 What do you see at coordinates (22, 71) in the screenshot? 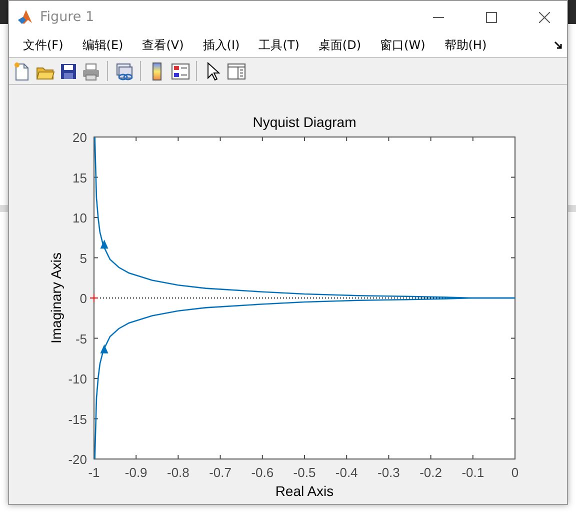
I see `new-file-icon` at bounding box center [22, 71].